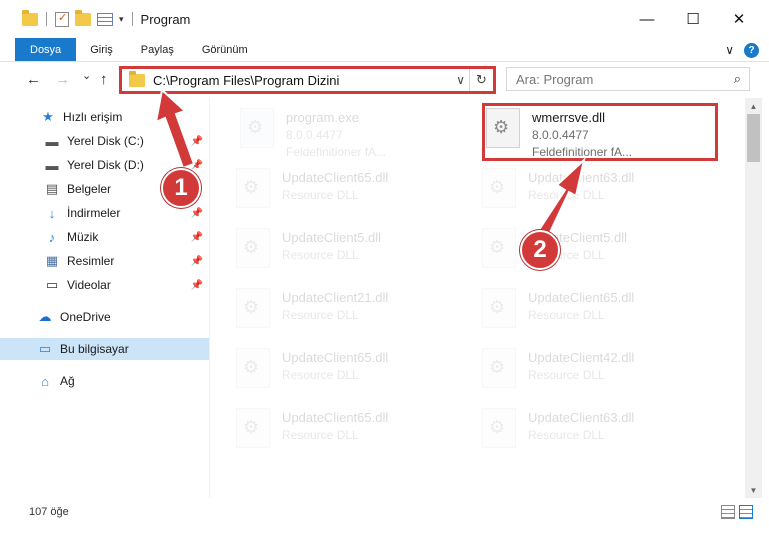 The width and height of the screenshot is (769, 540). Describe the element at coordinates (157, 49) in the screenshot. I see `tab-share: Paylaş` at that location.